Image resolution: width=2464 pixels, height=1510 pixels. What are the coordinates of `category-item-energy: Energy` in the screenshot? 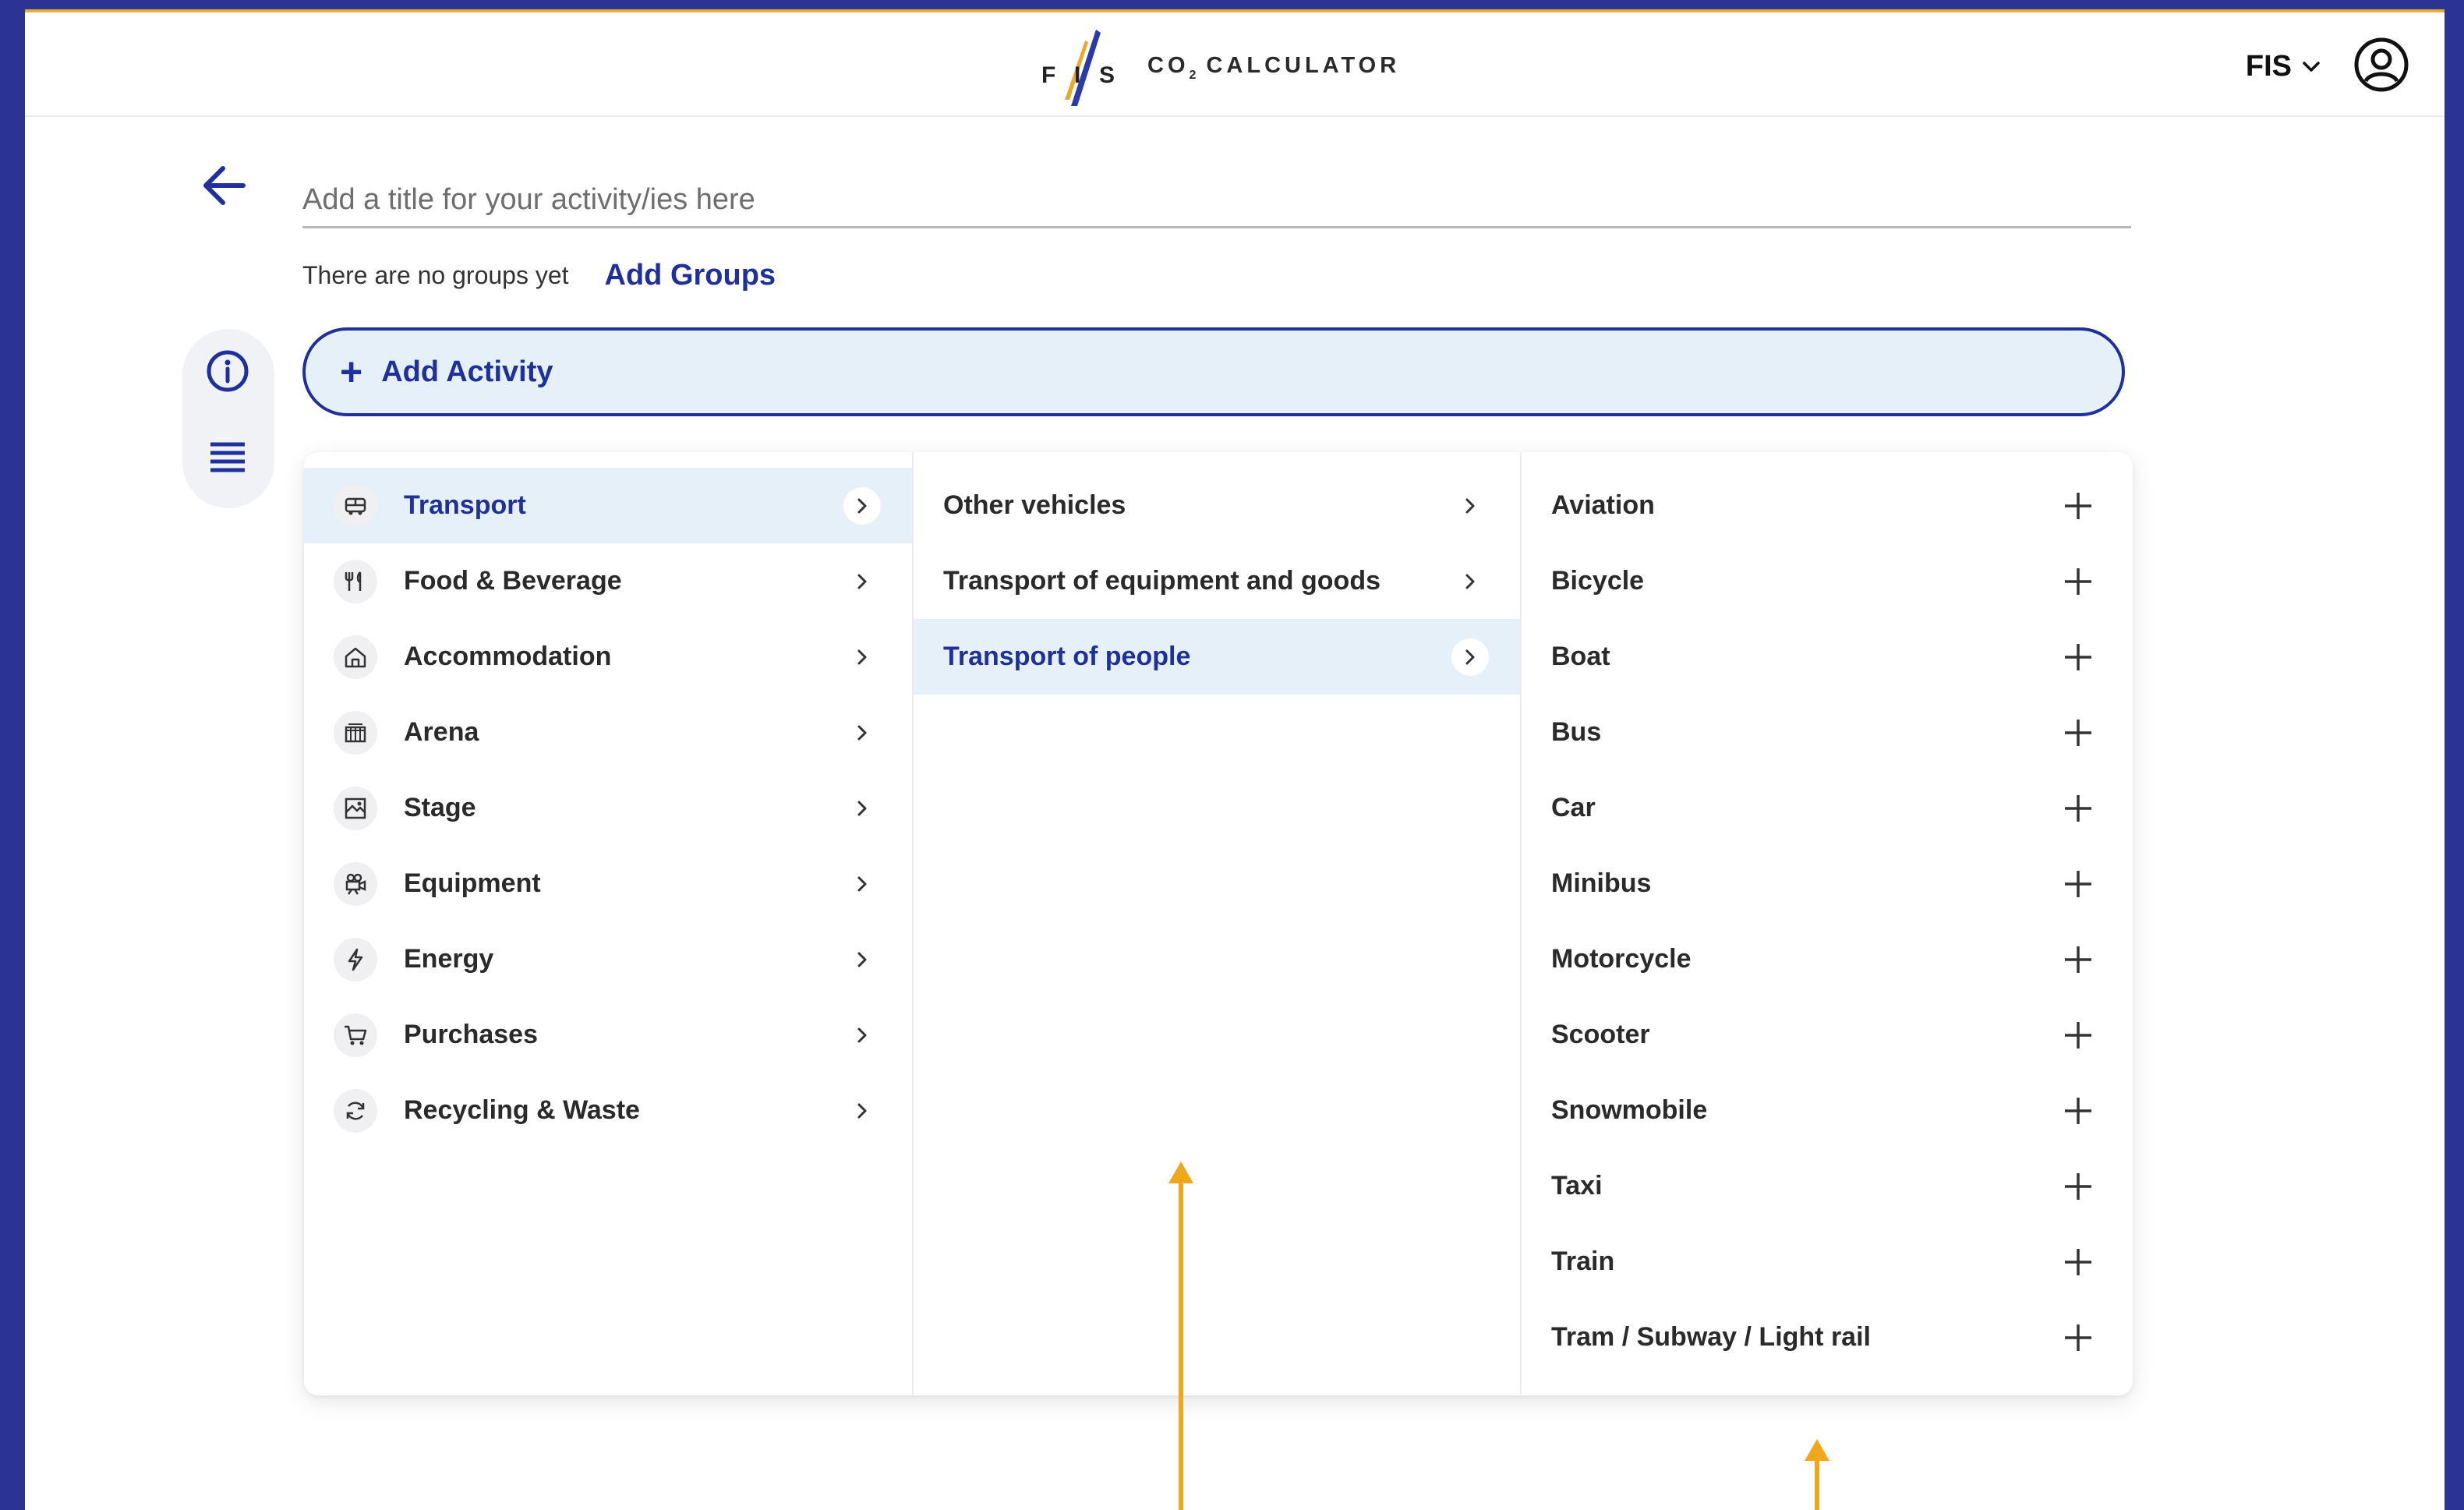 It's located at (608, 959).